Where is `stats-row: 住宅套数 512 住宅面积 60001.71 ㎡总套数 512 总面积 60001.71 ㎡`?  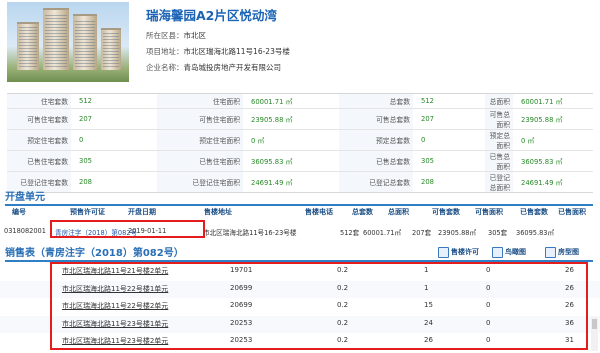 stats-row: 住宅套数 512 住宅面积 60001.71 ㎡总套数 512 总面积 60001.71 ㎡ is located at coordinates (300, 101).